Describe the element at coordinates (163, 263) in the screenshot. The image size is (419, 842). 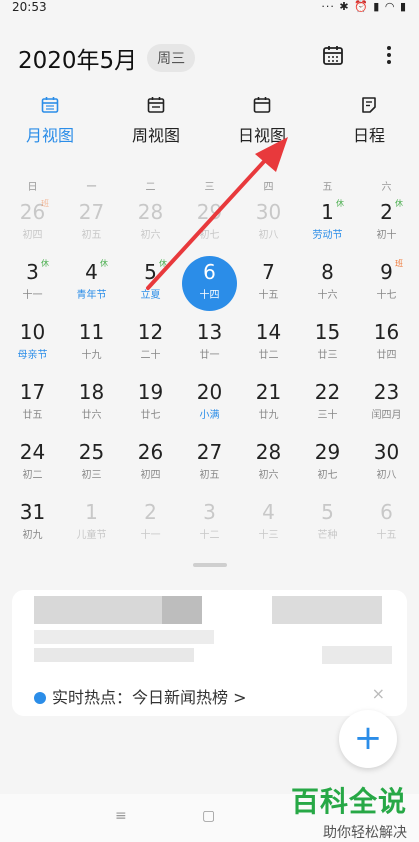
I see `holiday-badge: 休` at that location.